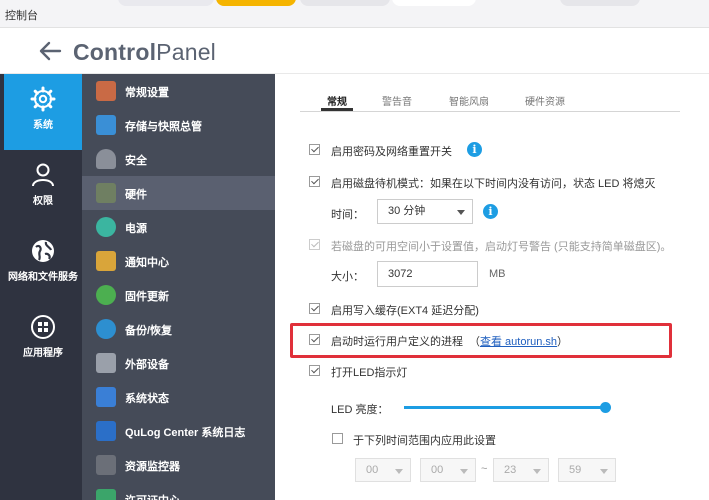 This screenshot has height=500, width=709. I want to click on back-arrow-icon, so click(50, 51).